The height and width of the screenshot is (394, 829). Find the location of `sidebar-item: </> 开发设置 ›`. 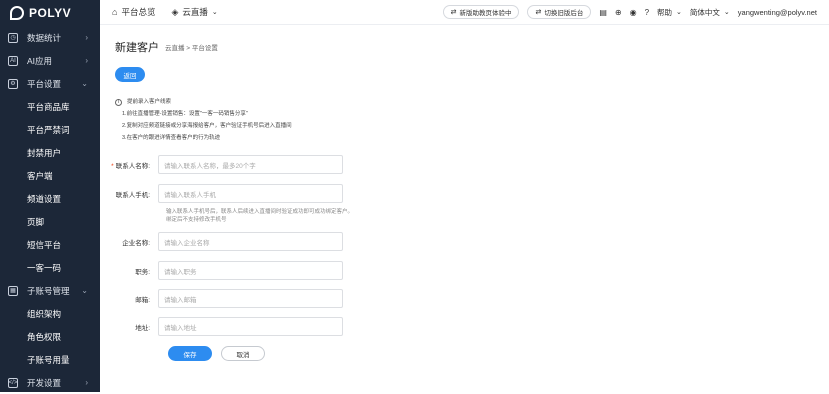

sidebar-item: </> 开发设置 › is located at coordinates (50, 382).